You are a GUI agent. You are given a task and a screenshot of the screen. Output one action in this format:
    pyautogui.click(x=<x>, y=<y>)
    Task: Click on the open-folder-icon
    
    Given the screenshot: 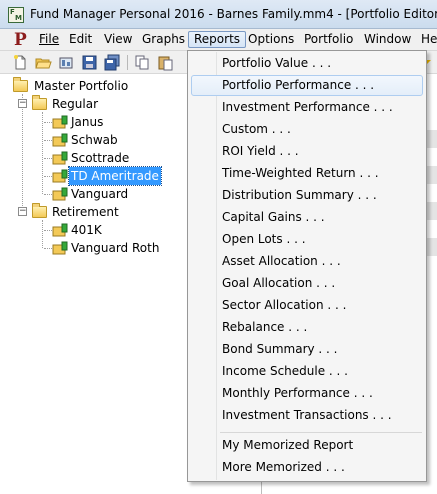 What is the action you would take?
    pyautogui.click(x=43, y=62)
    